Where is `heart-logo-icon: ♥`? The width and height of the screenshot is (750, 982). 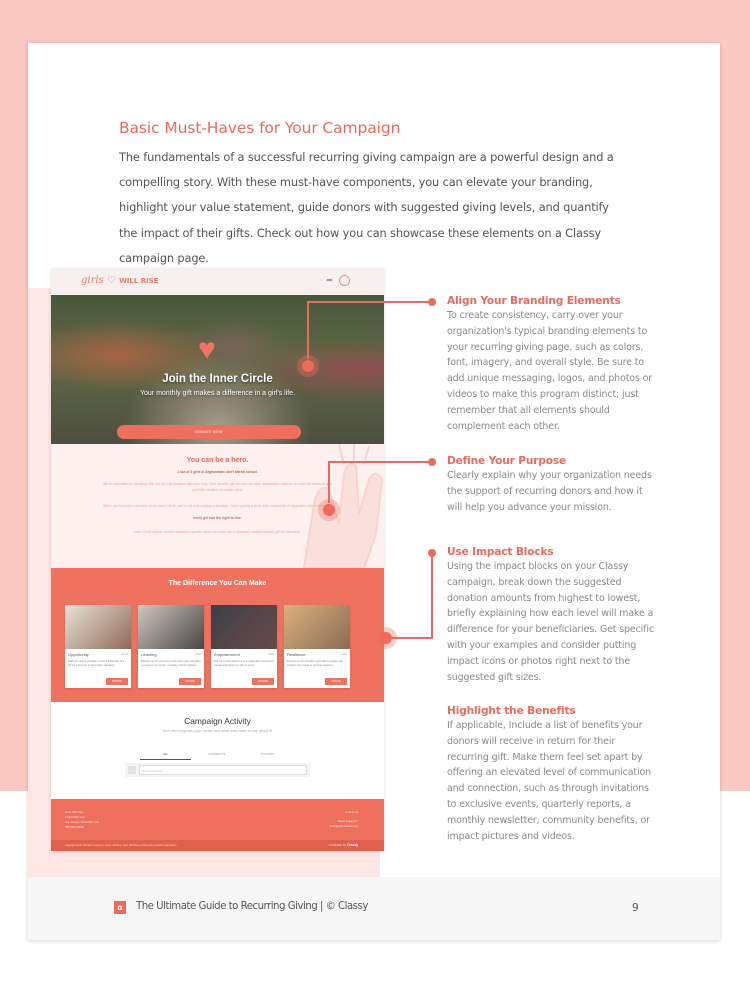 heart-logo-icon: ♥ is located at coordinates (207, 349).